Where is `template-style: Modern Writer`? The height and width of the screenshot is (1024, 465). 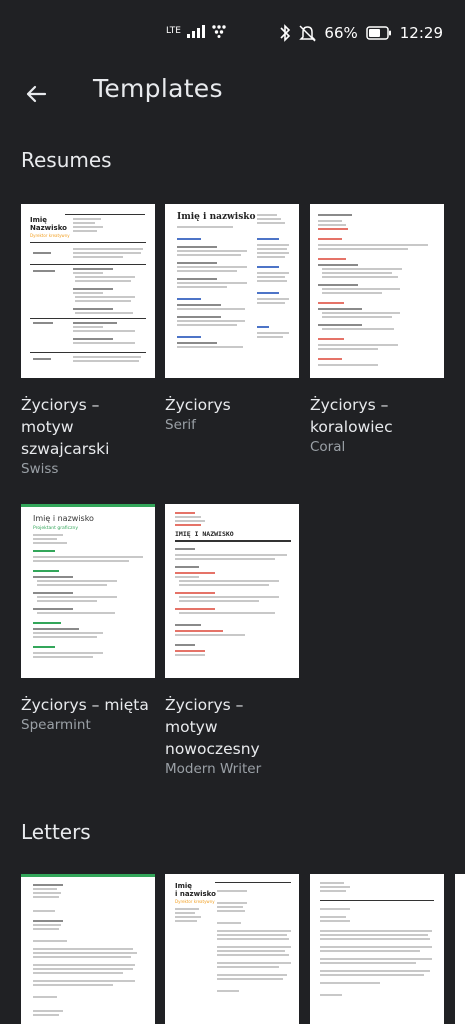
template-style: Modern Writer is located at coordinates (213, 769).